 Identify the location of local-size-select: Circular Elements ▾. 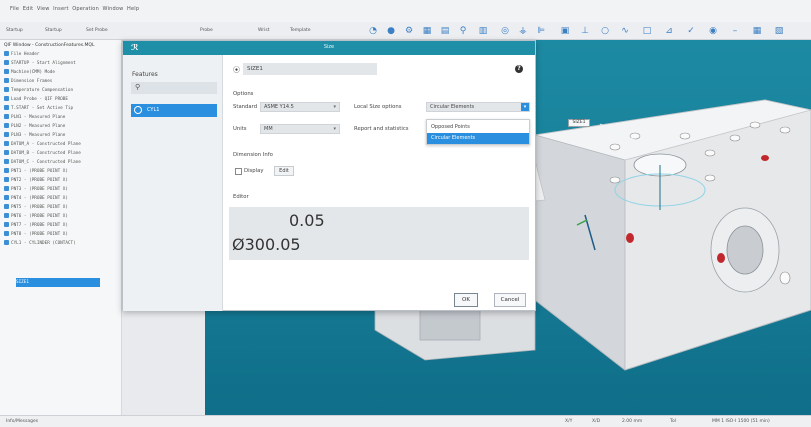
(478, 107).